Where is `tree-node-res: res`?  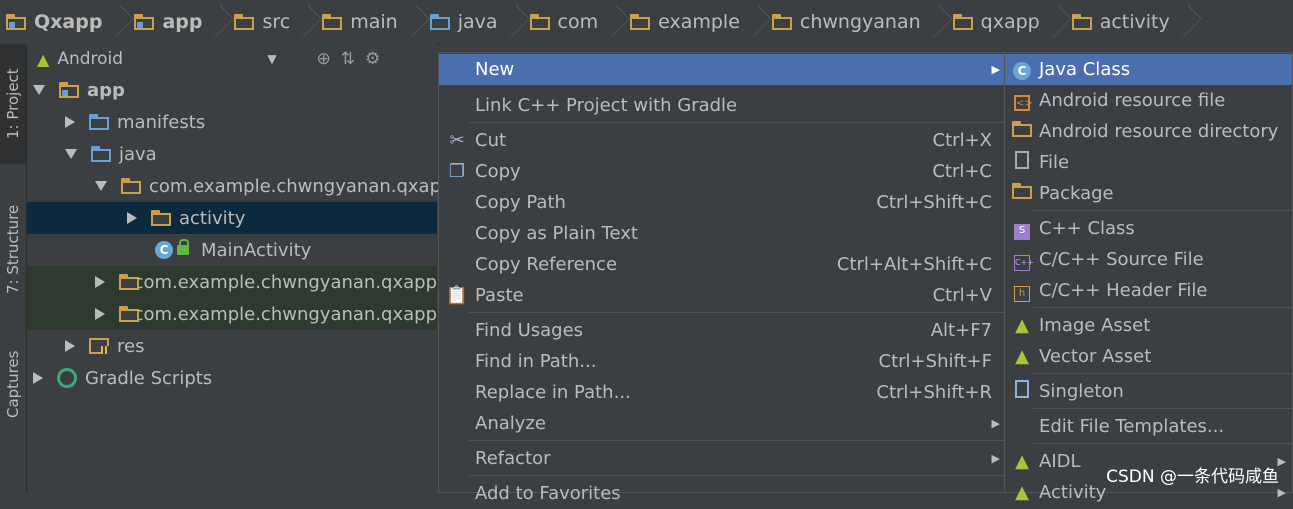 tree-node-res: res is located at coordinates (251, 346).